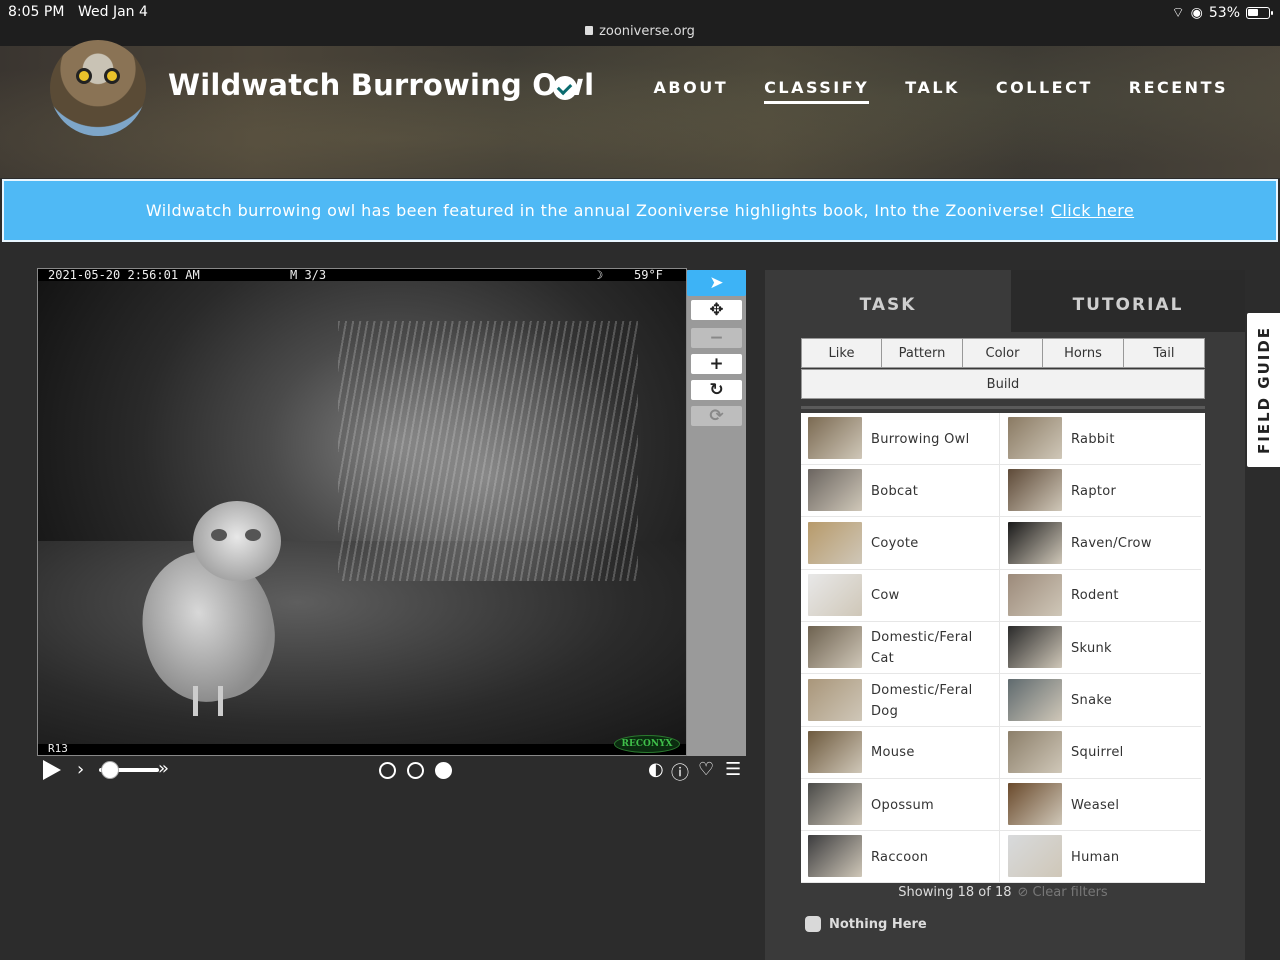 This screenshot has width=1280, height=960. I want to click on choice-weasel: Weasel, so click(1101, 805).